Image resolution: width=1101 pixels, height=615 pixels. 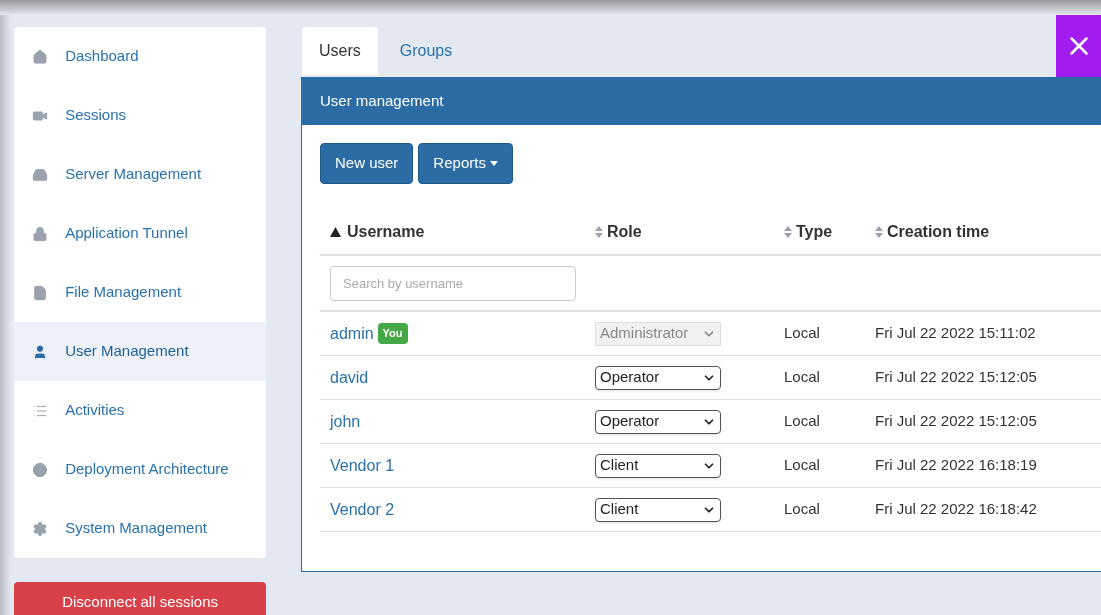 What do you see at coordinates (462, 232) in the screenshot?
I see `column-header: Username` at bounding box center [462, 232].